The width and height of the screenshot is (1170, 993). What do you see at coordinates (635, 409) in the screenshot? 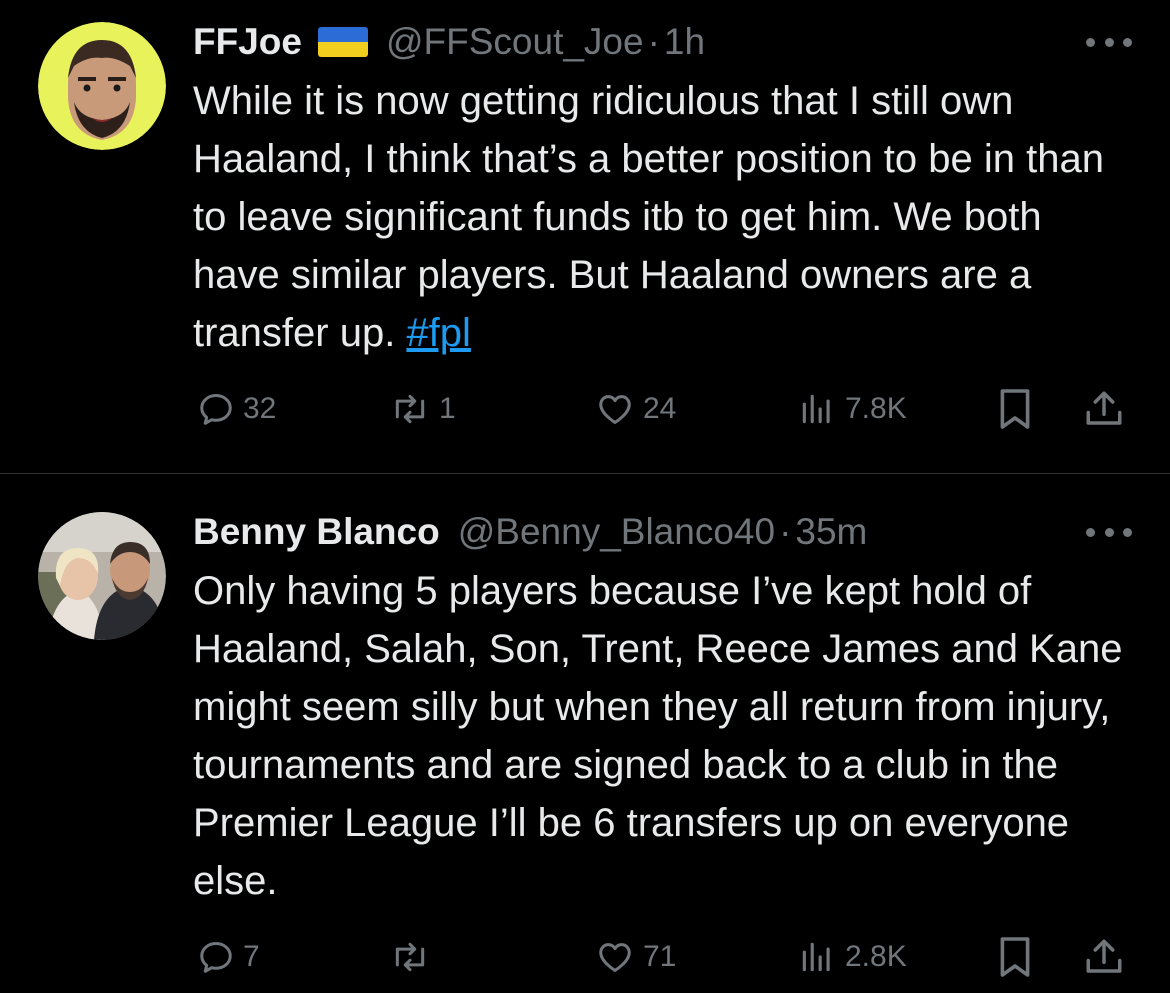
I see `like-button: 24` at bounding box center [635, 409].